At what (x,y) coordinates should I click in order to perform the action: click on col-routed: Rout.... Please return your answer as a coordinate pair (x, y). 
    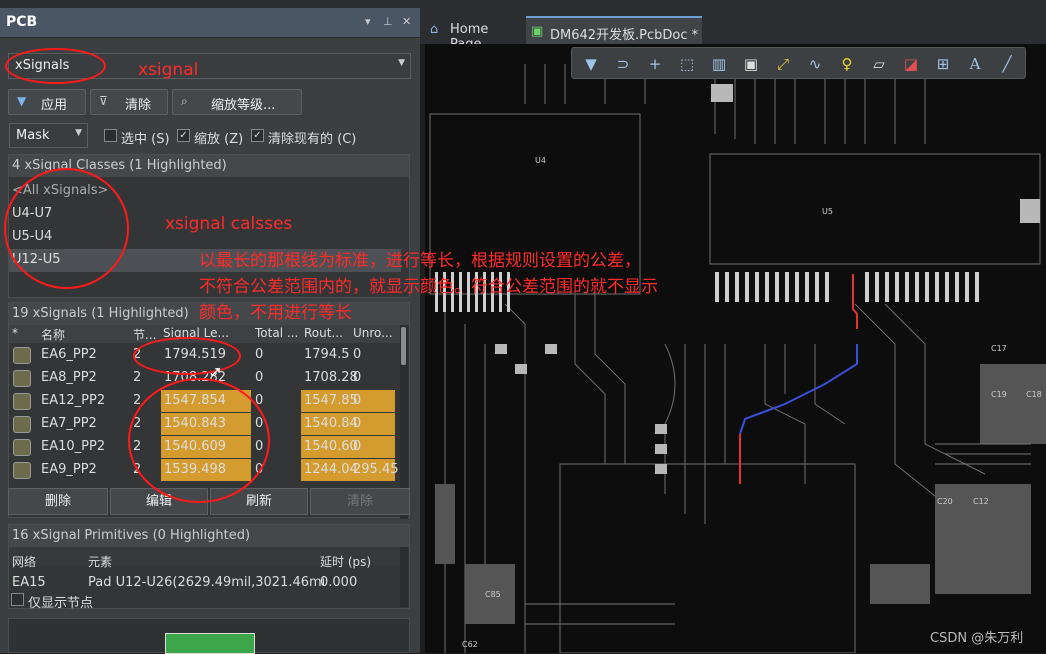
    Looking at the image, I should click on (323, 333).